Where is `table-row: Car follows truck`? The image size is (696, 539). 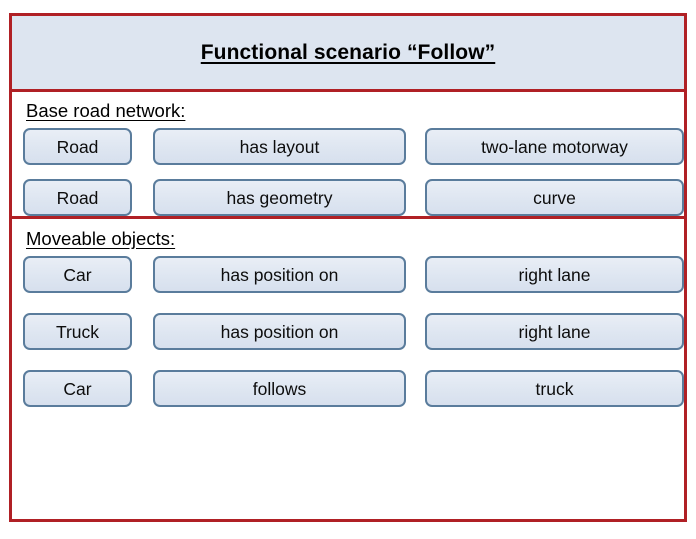 table-row: Car follows truck is located at coordinates (353, 388).